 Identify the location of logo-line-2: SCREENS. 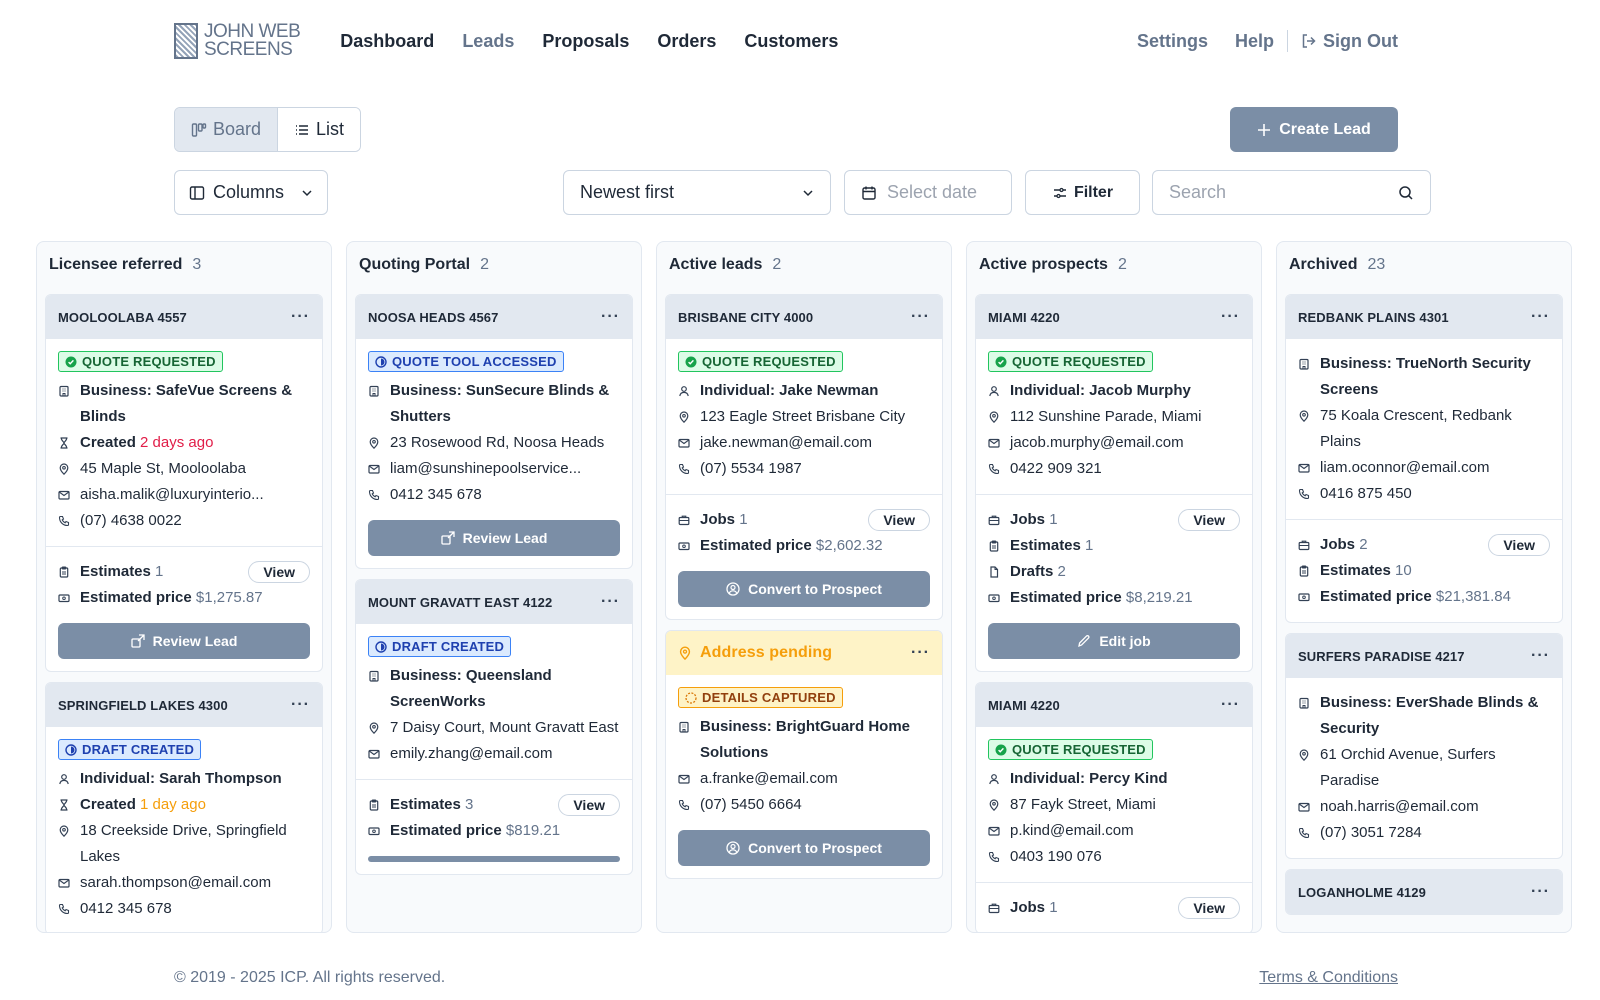
(248, 49).